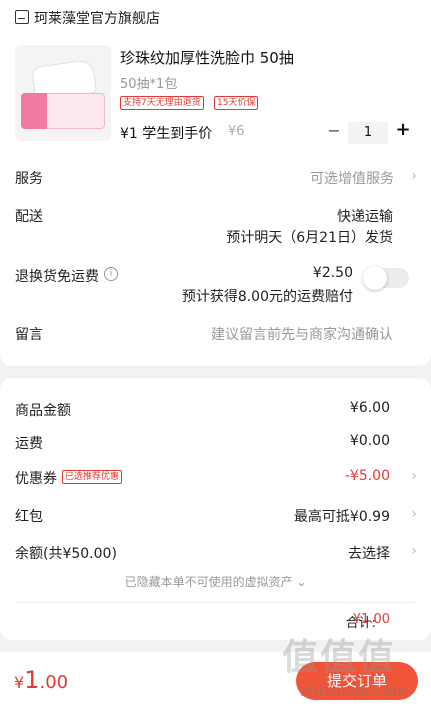  What do you see at coordinates (29, 517) in the screenshot?
I see `red-packet-label: 红包` at bounding box center [29, 517].